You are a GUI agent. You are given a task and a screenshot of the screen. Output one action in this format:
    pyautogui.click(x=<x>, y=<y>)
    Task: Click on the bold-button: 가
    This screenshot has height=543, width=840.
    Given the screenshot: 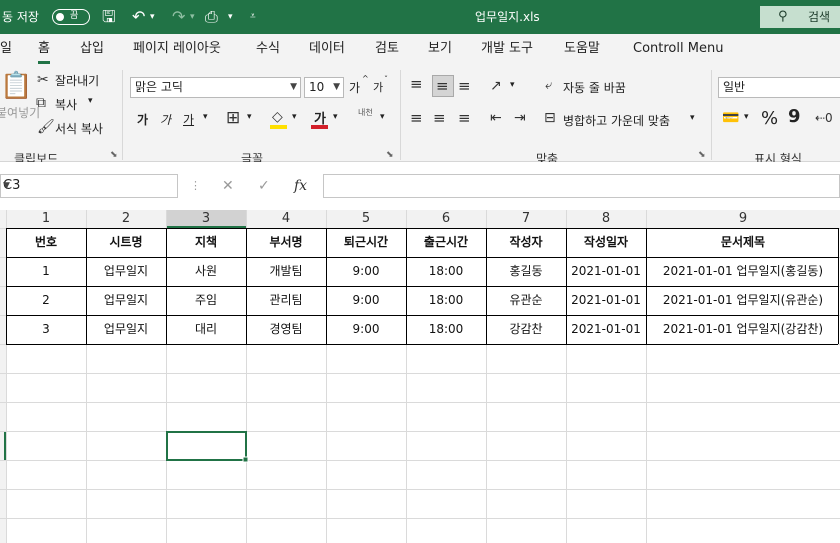 What is the action you would take?
    pyautogui.click(x=142, y=119)
    